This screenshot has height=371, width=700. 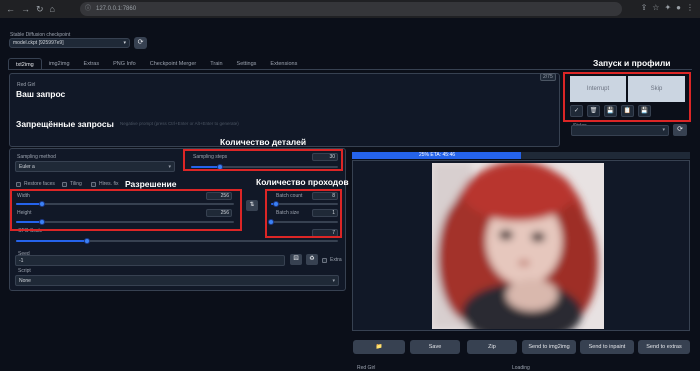 I want to click on script-label: Script, so click(x=24, y=271).